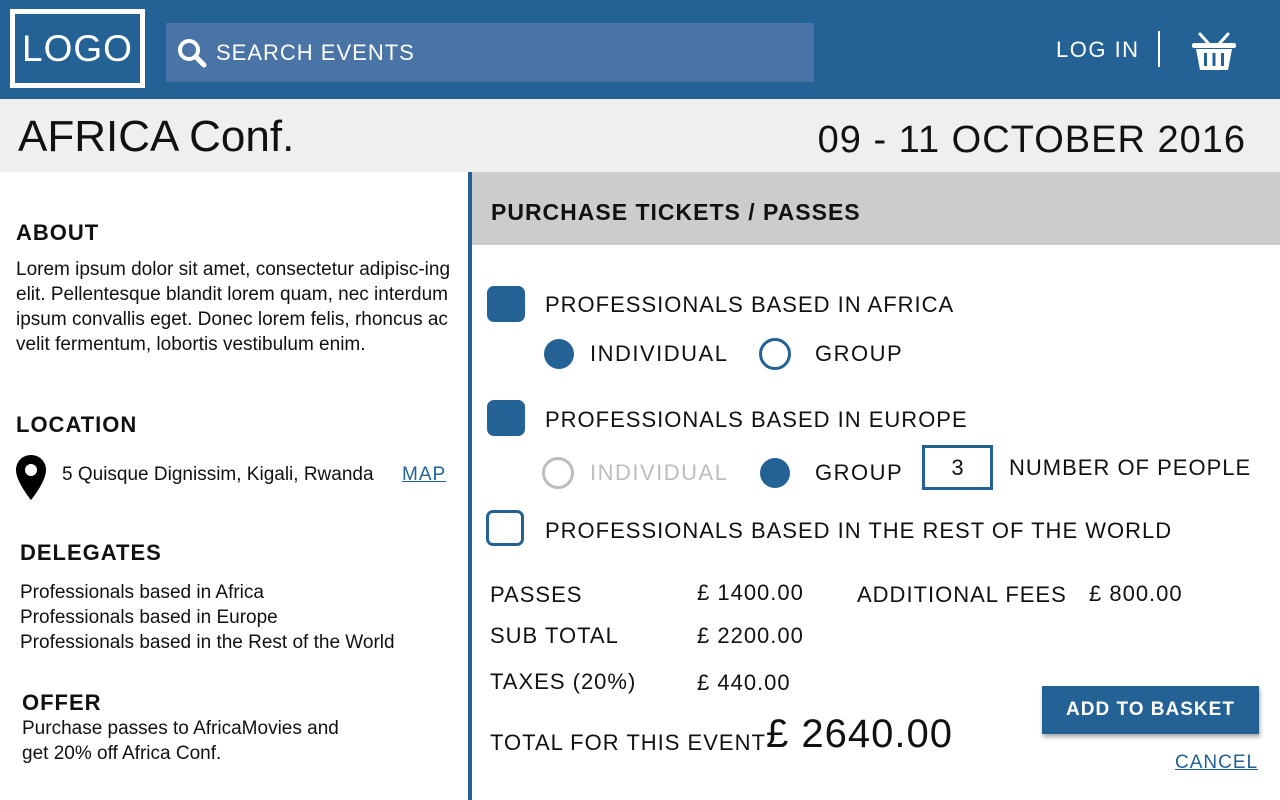 The width and height of the screenshot is (1280, 800). I want to click on top-header: LOGO SEARCH EVENTS LOG IN, so click(640, 49).